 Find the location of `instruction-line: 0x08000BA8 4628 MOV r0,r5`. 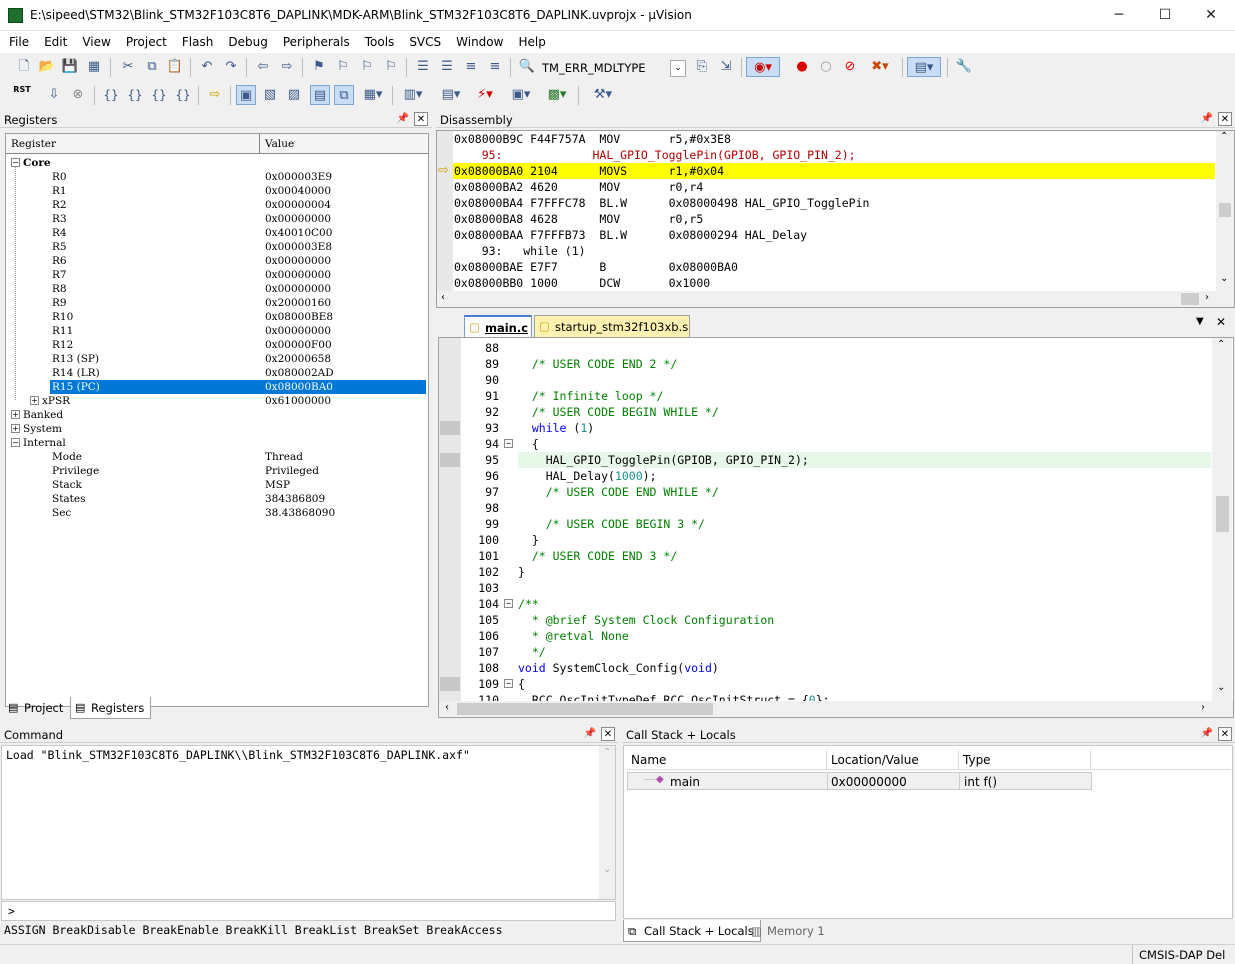

instruction-line: 0x08000BA8 4628 MOV r0,r5 is located at coordinates (834, 219).